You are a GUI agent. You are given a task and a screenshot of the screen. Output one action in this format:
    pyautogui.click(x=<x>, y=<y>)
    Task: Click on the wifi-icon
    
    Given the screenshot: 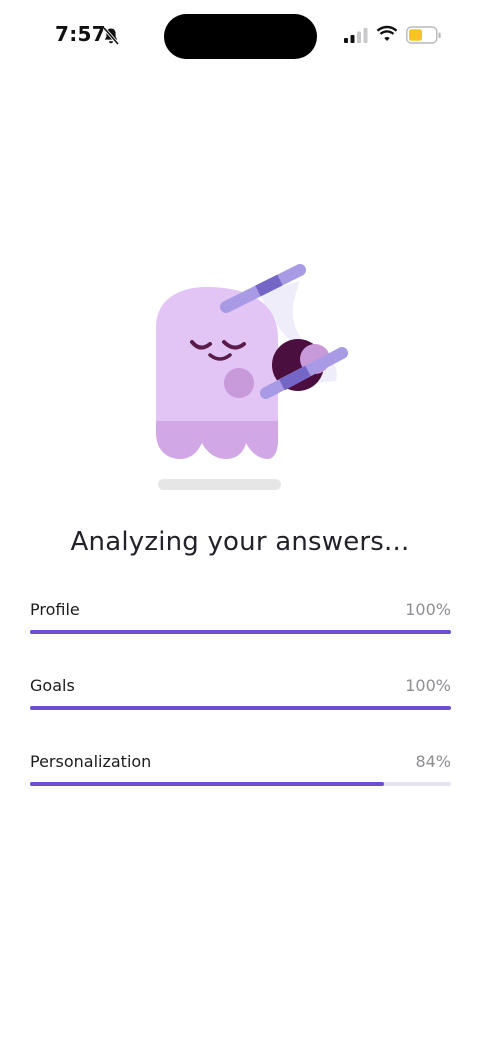 What is the action you would take?
    pyautogui.click(x=387, y=33)
    